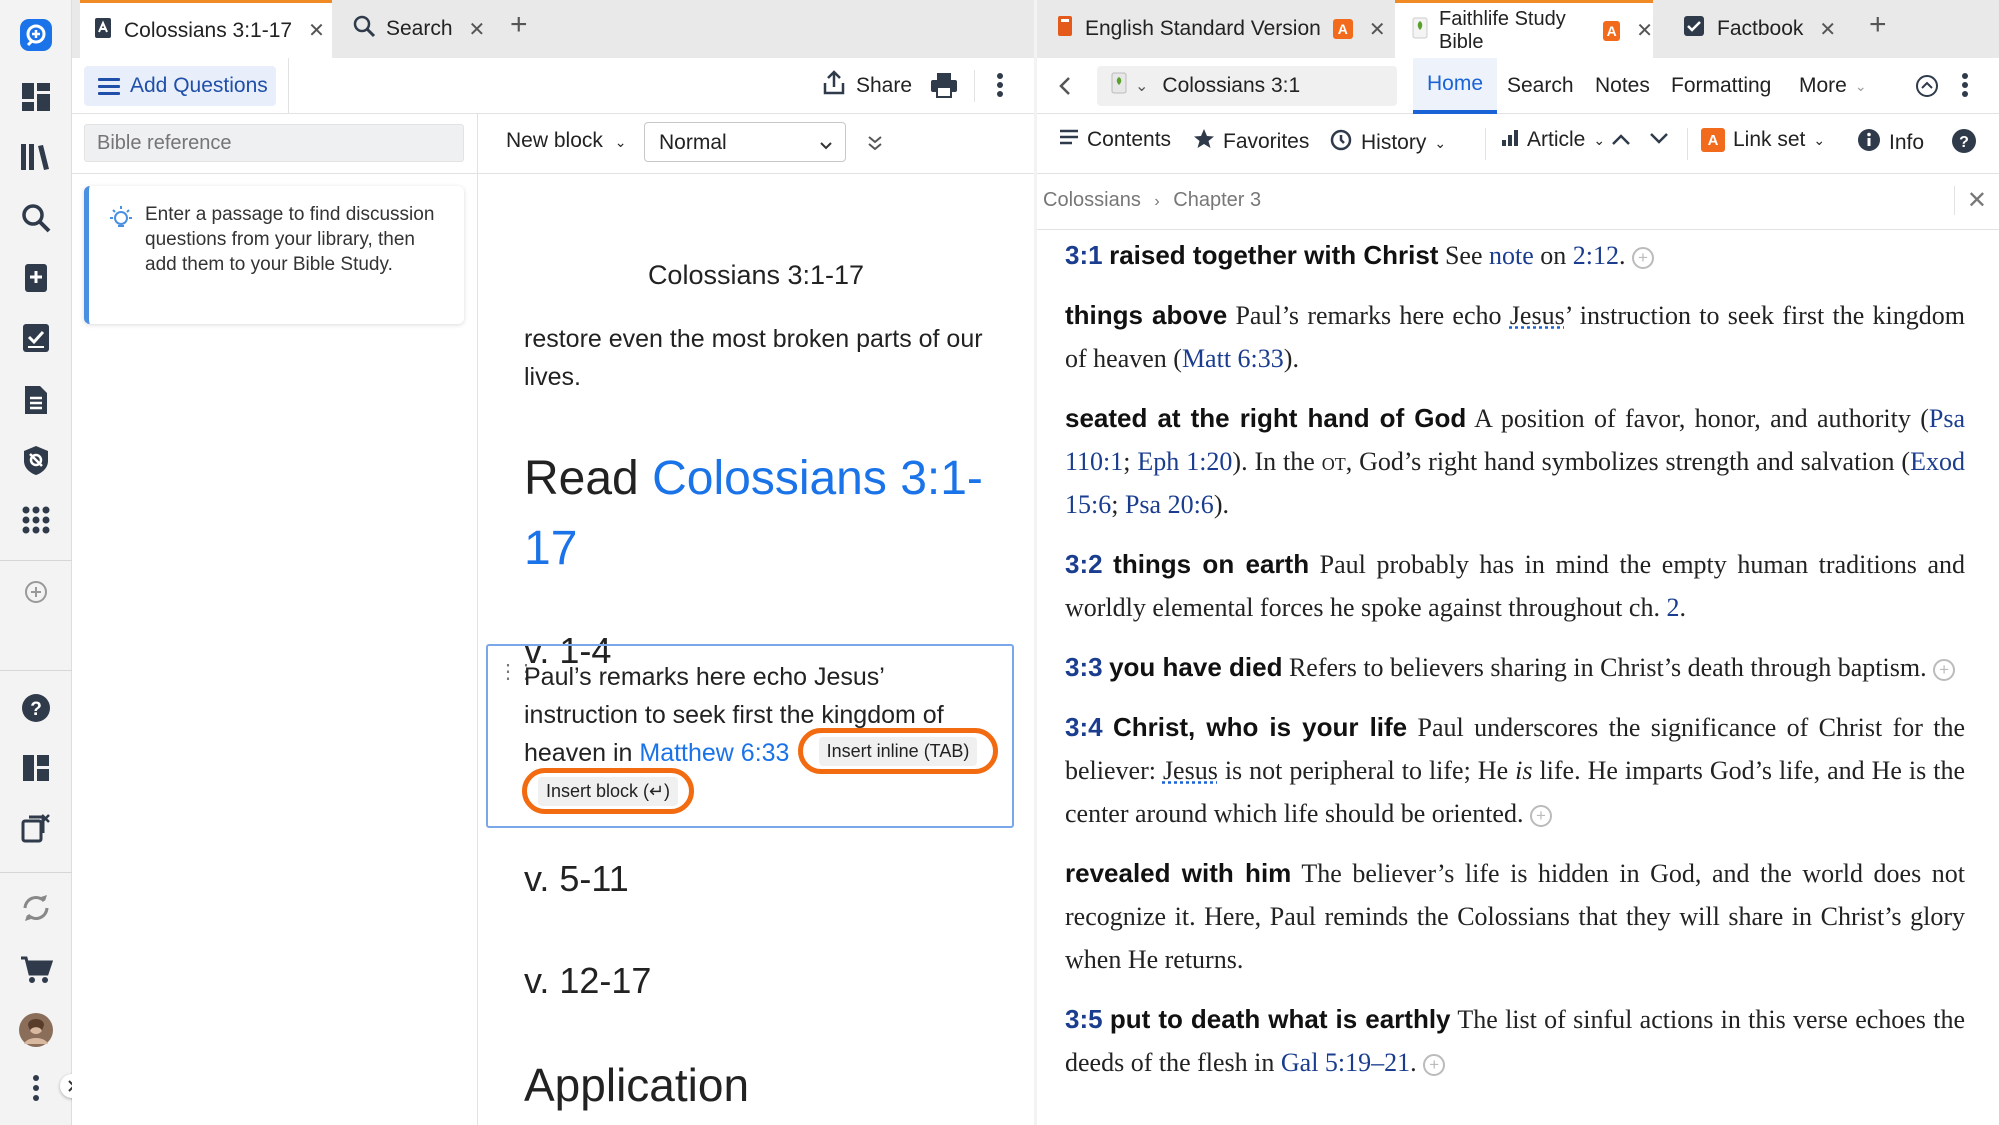 The height and width of the screenshot is (1125, 1999). I want to click on verse-number: 3:2, so click(1084, 564).